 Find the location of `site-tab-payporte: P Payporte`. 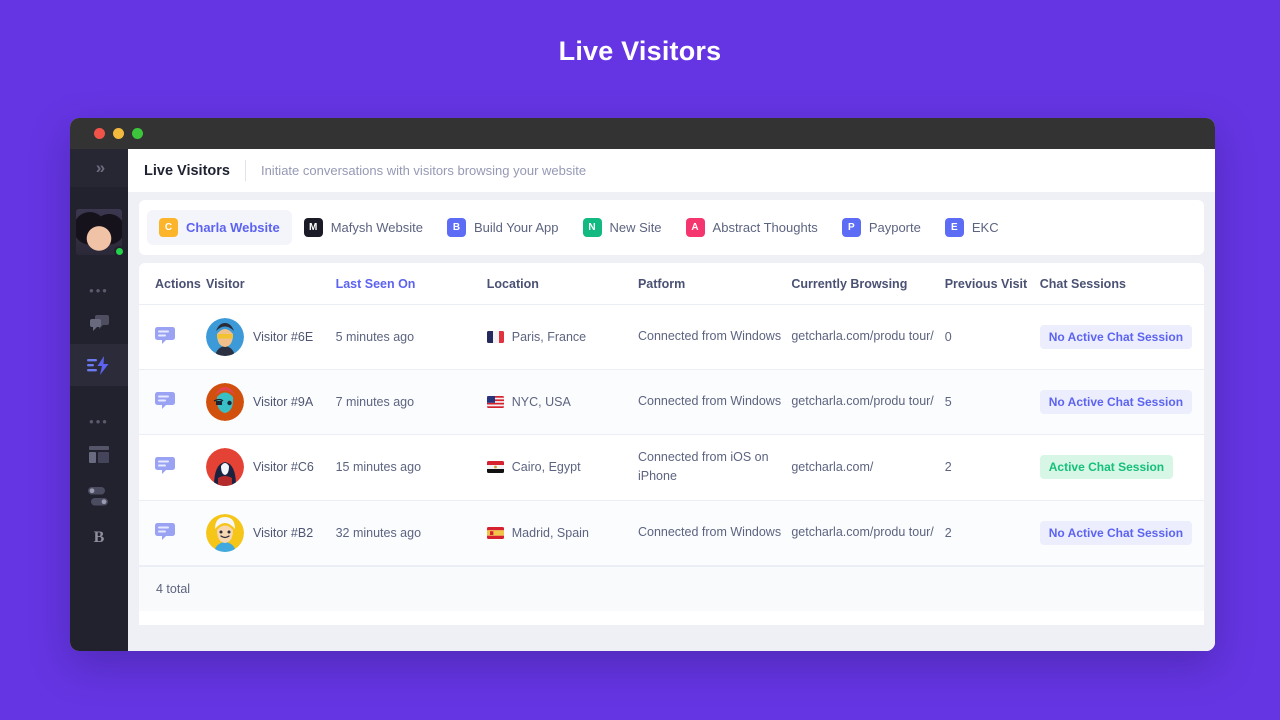

site-tab-payporte: P Payporte is located at coordinates (881, 227).